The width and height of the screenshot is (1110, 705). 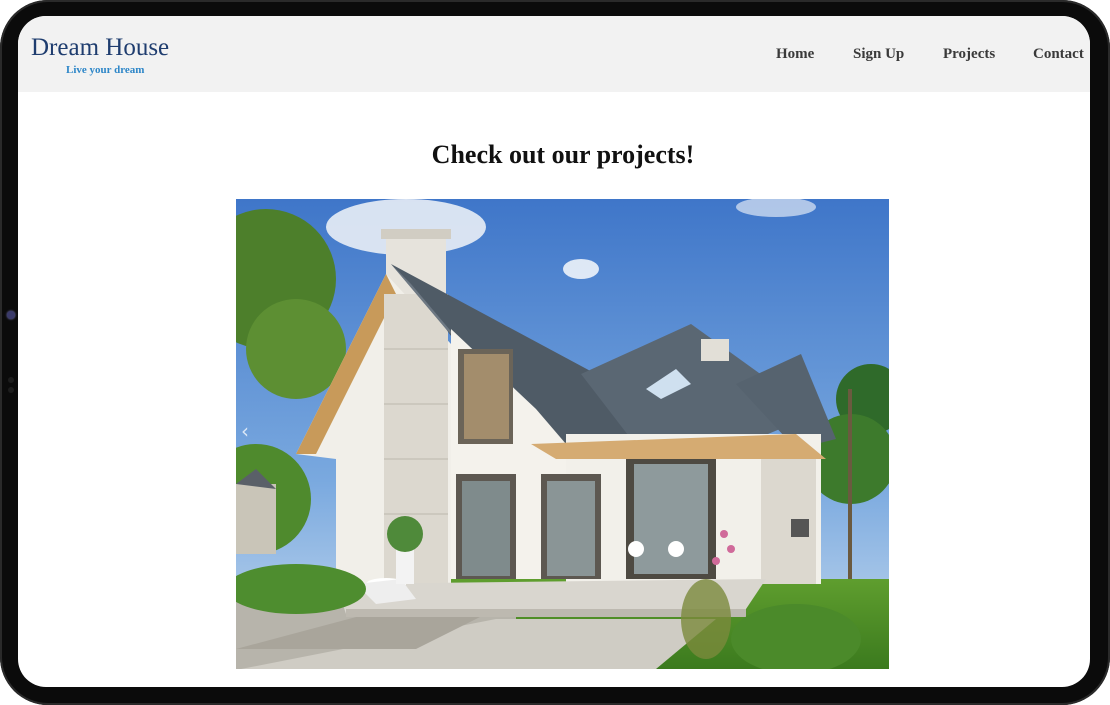 I want to click on page-title: Check out our projects!, so click(x=563, y=154).